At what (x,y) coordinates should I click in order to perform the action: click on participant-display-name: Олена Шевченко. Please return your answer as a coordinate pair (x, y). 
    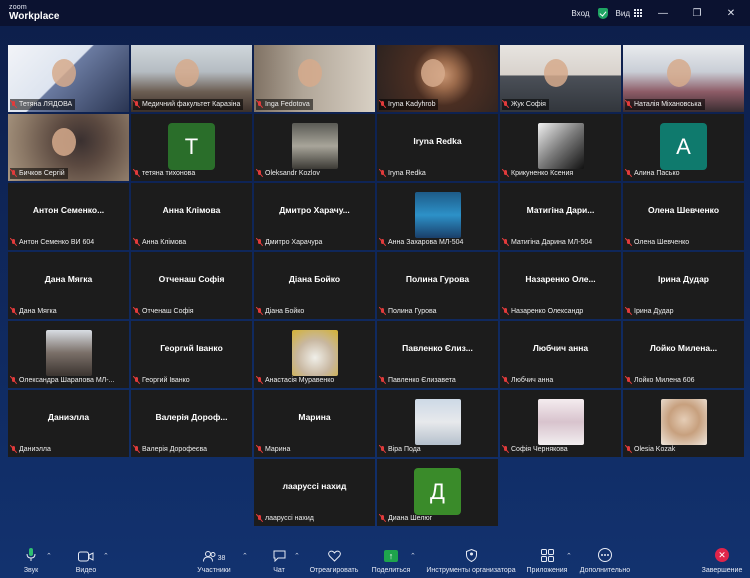
    Looking at the image, I should click on (683, 210).